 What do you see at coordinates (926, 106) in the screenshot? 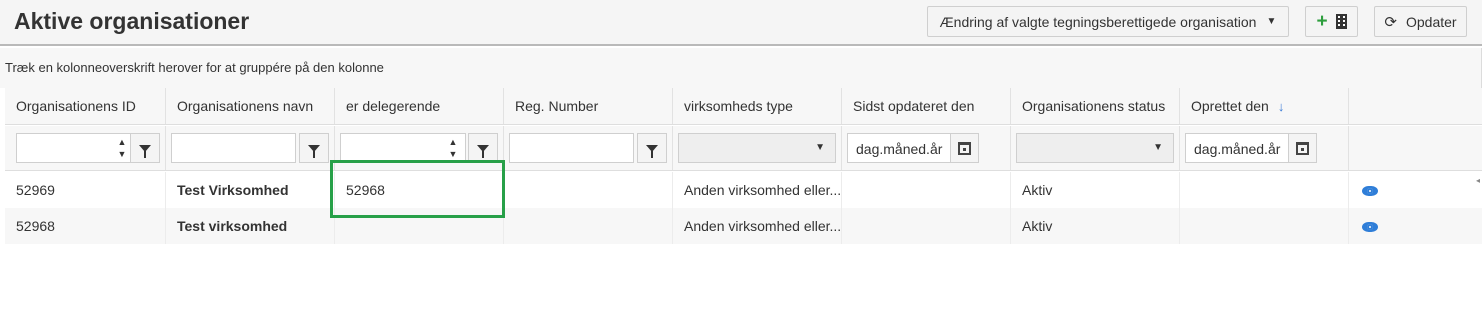
I see `column-header-last-updated: Sidst opdateret den` at bounding box center [926, 106].